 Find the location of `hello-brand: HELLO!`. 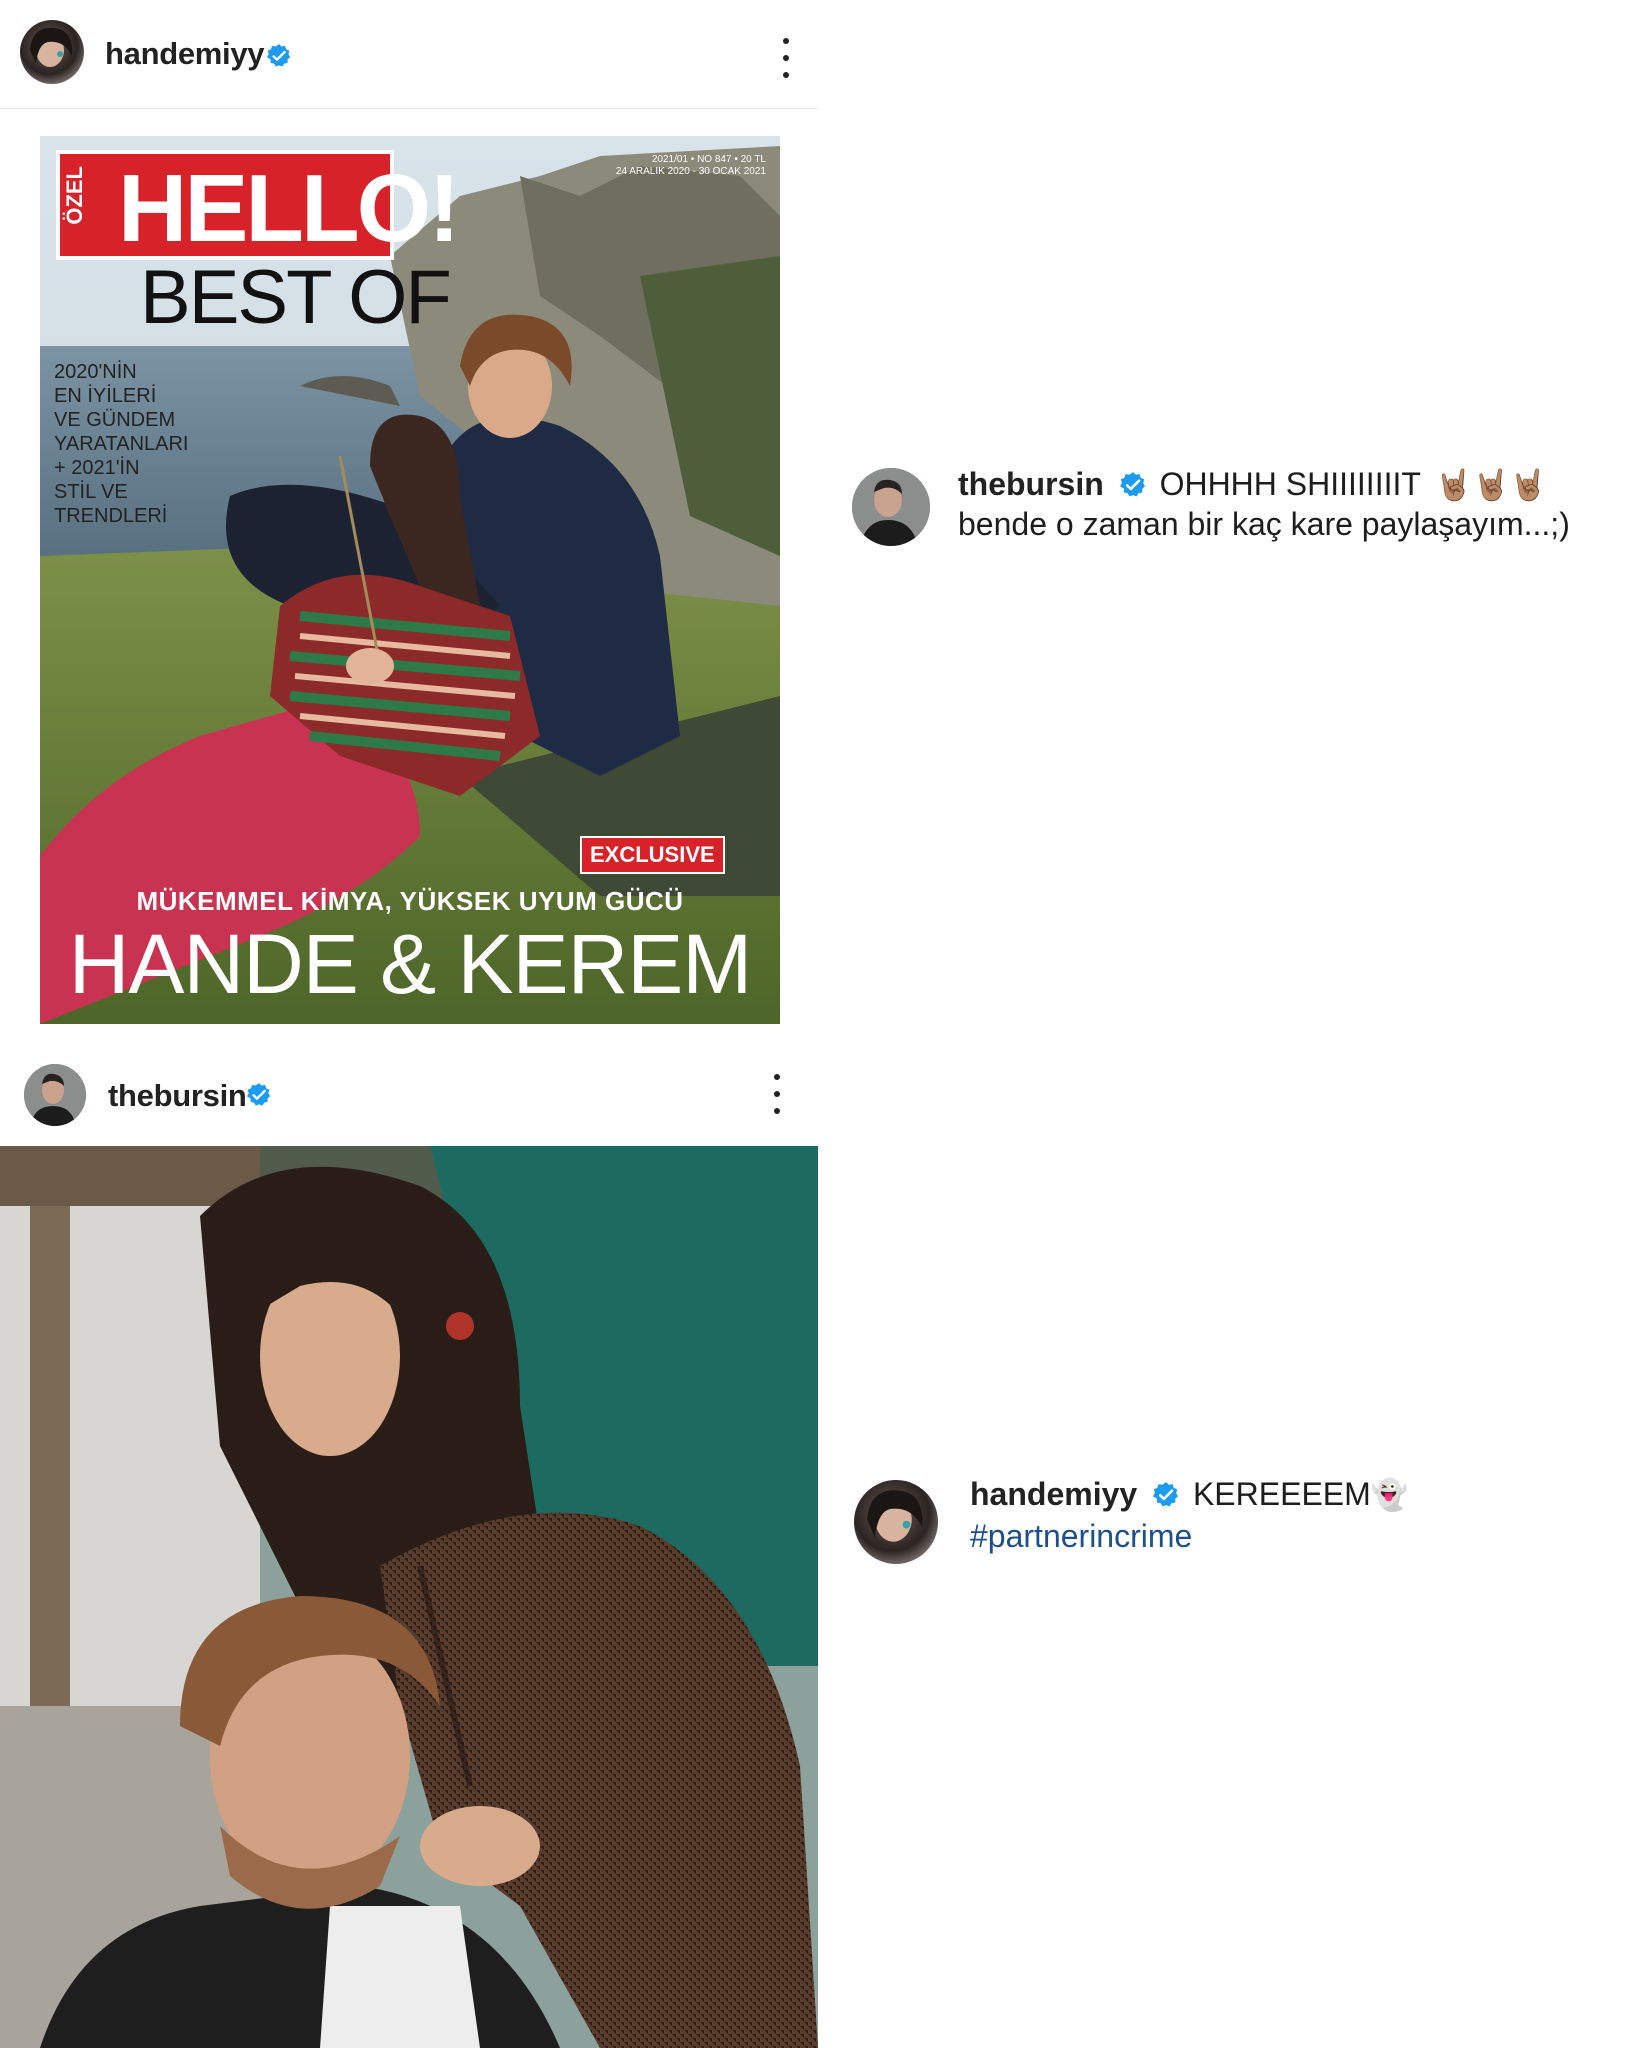

hello-brand: HELLO! is located at coordinates (289, 208).